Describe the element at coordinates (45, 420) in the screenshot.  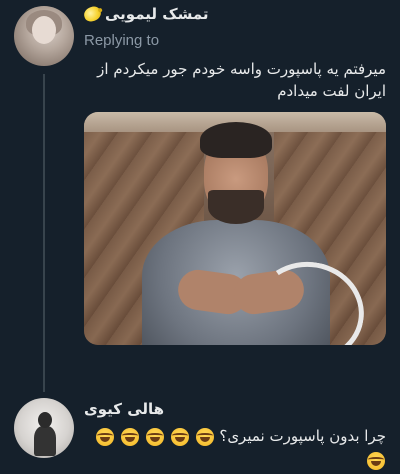
I see `avatar-silhouette-head` at that location.